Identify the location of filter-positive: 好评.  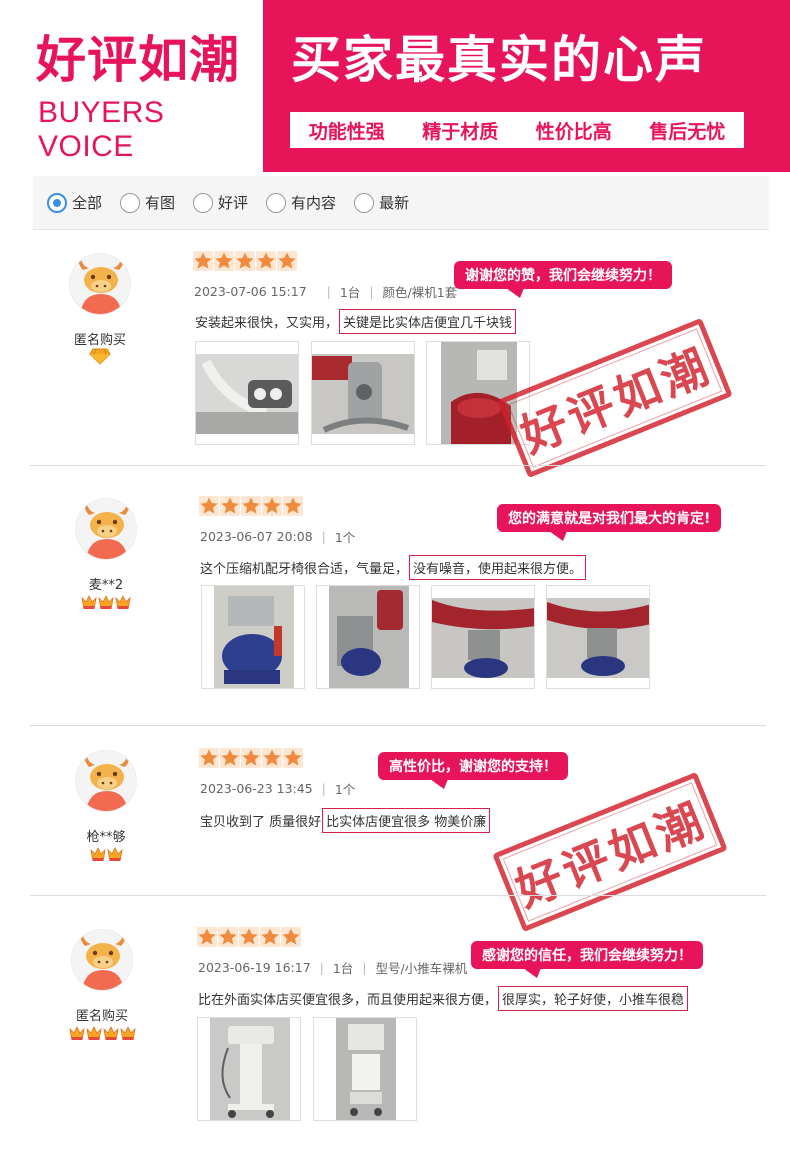
(220, 202).